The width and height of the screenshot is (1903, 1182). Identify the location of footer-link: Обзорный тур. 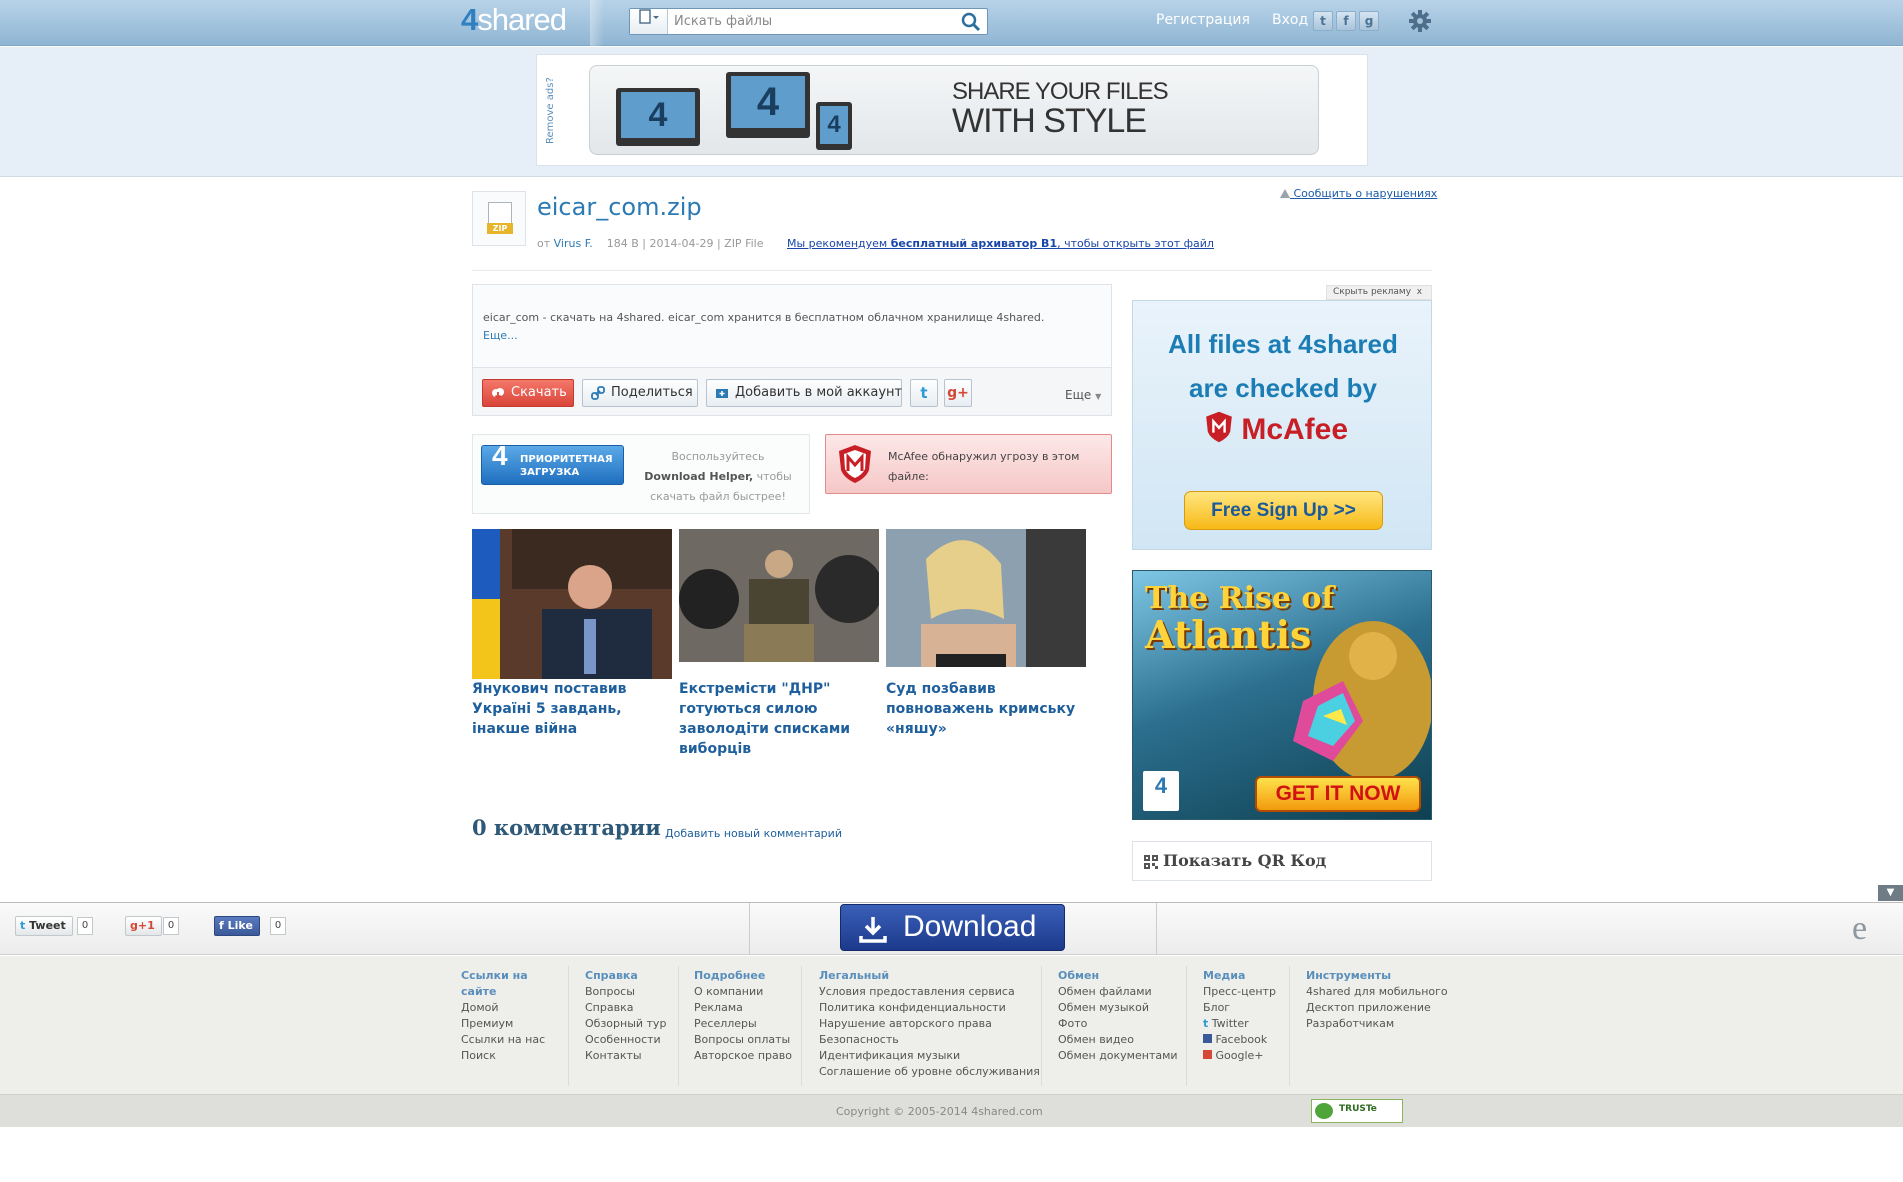
(625, 1024).